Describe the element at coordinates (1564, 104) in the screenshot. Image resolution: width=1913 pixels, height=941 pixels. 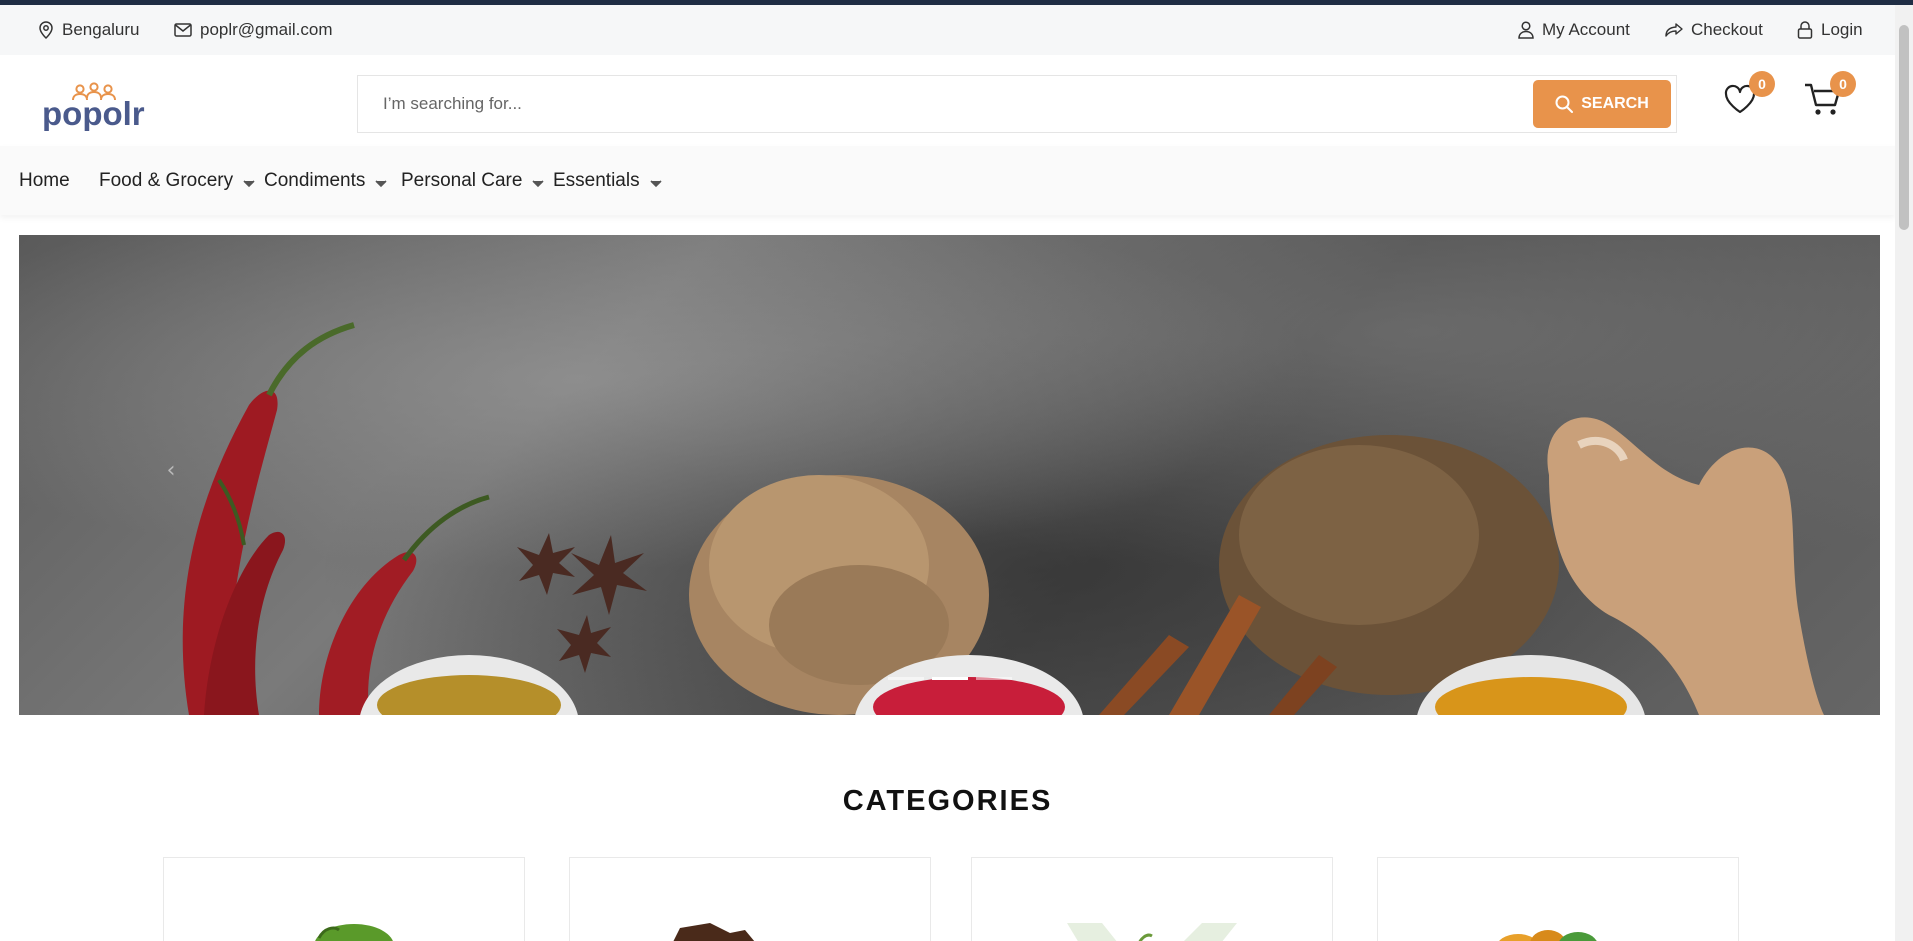
I see `search-icon` at that location.